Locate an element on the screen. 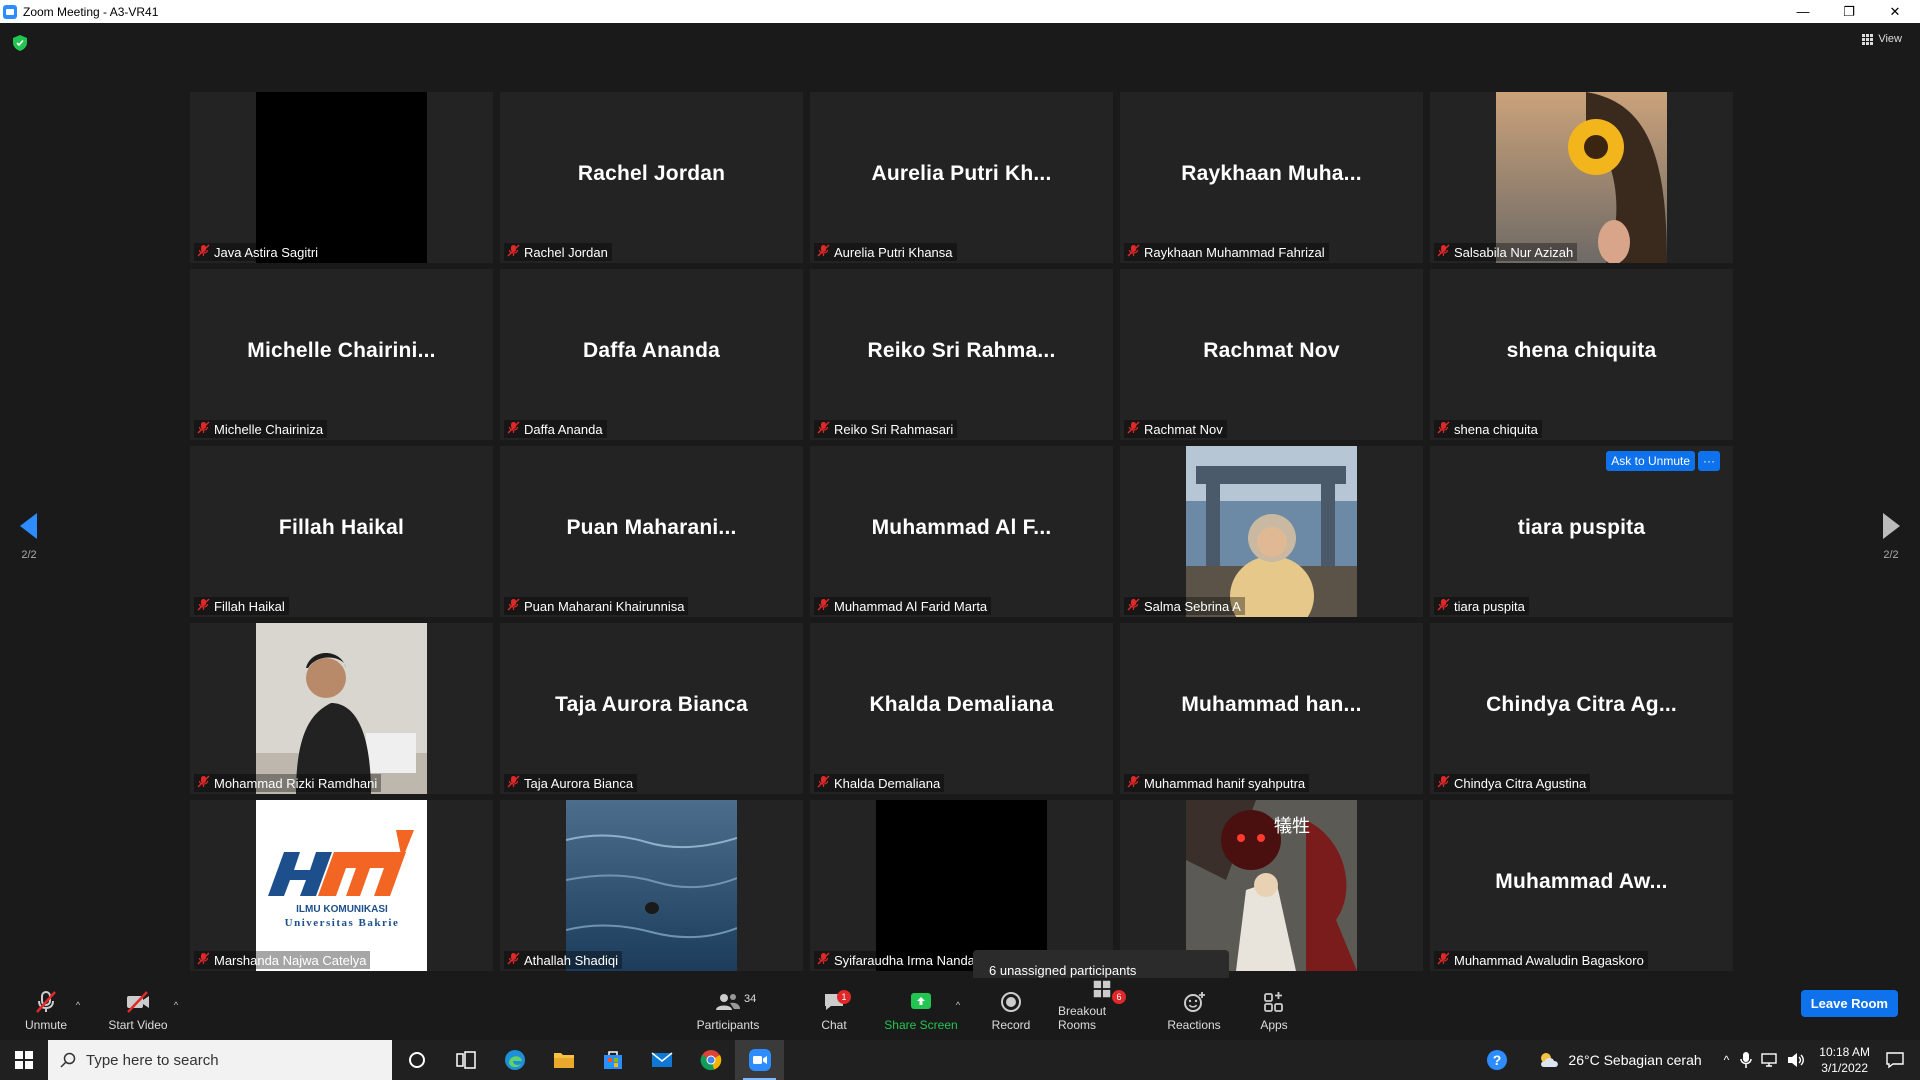 The height and width of the screenshot is (1080, 1920). participant-tile: Syifaraudha Irma Nanda is located at coordinates (961, 885).